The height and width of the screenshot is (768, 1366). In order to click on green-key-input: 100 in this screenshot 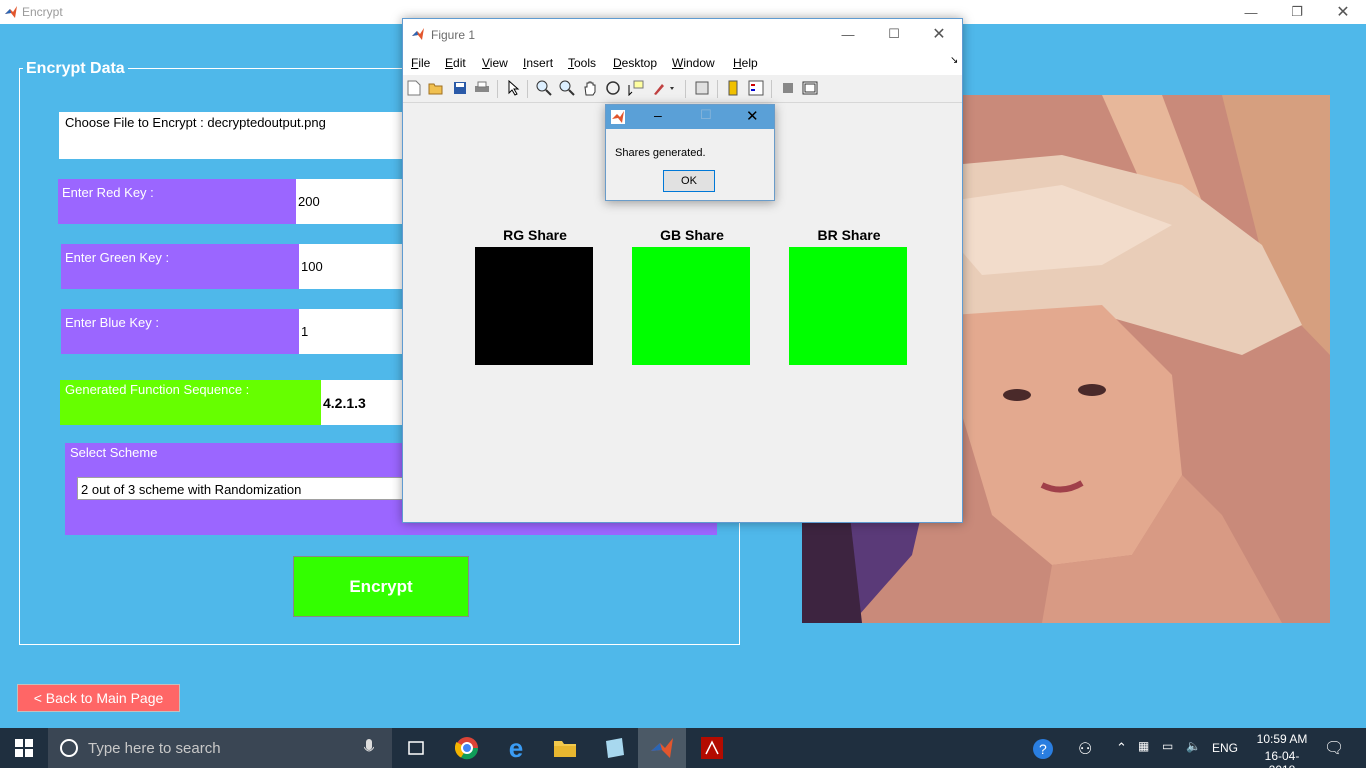, I will do `click(351, 266)`.